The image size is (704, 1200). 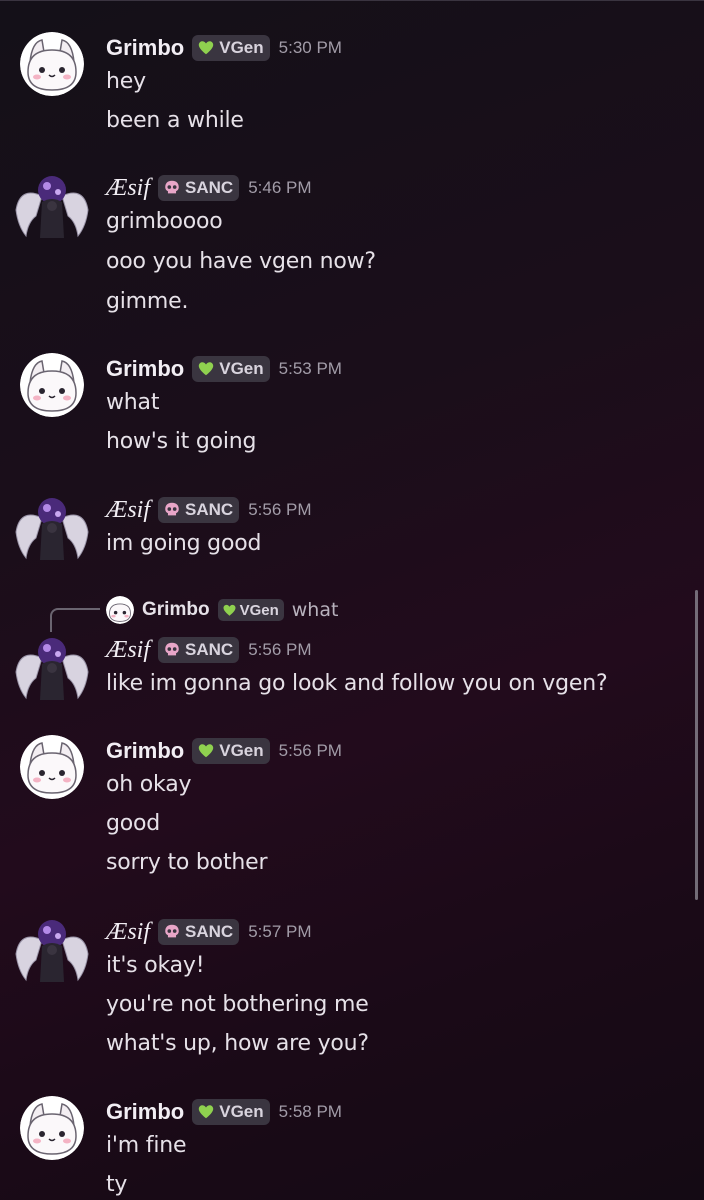 What do you see at coordinates (117, 1184) in the screenshot?
I see `message-line: ty` at bounding box center [117, 1184].